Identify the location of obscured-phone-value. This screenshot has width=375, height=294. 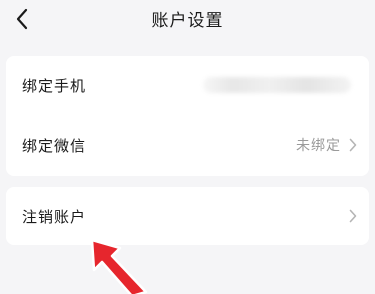
(277, 85).